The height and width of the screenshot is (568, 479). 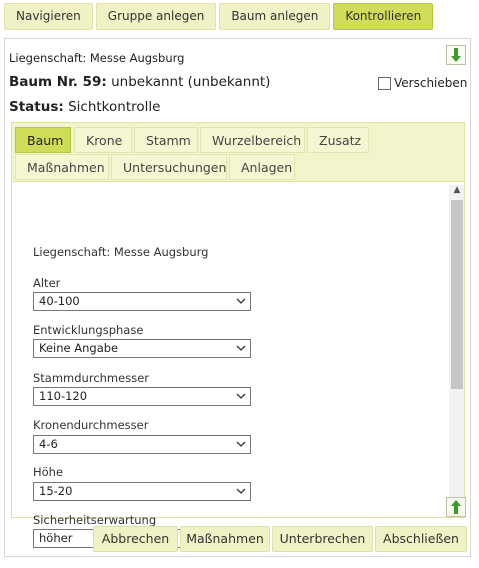 What do you see at coordinates (338, 140) in the screenshot?
I see `tab-zusatz: Zusatz` at bounding box center [338, 140].